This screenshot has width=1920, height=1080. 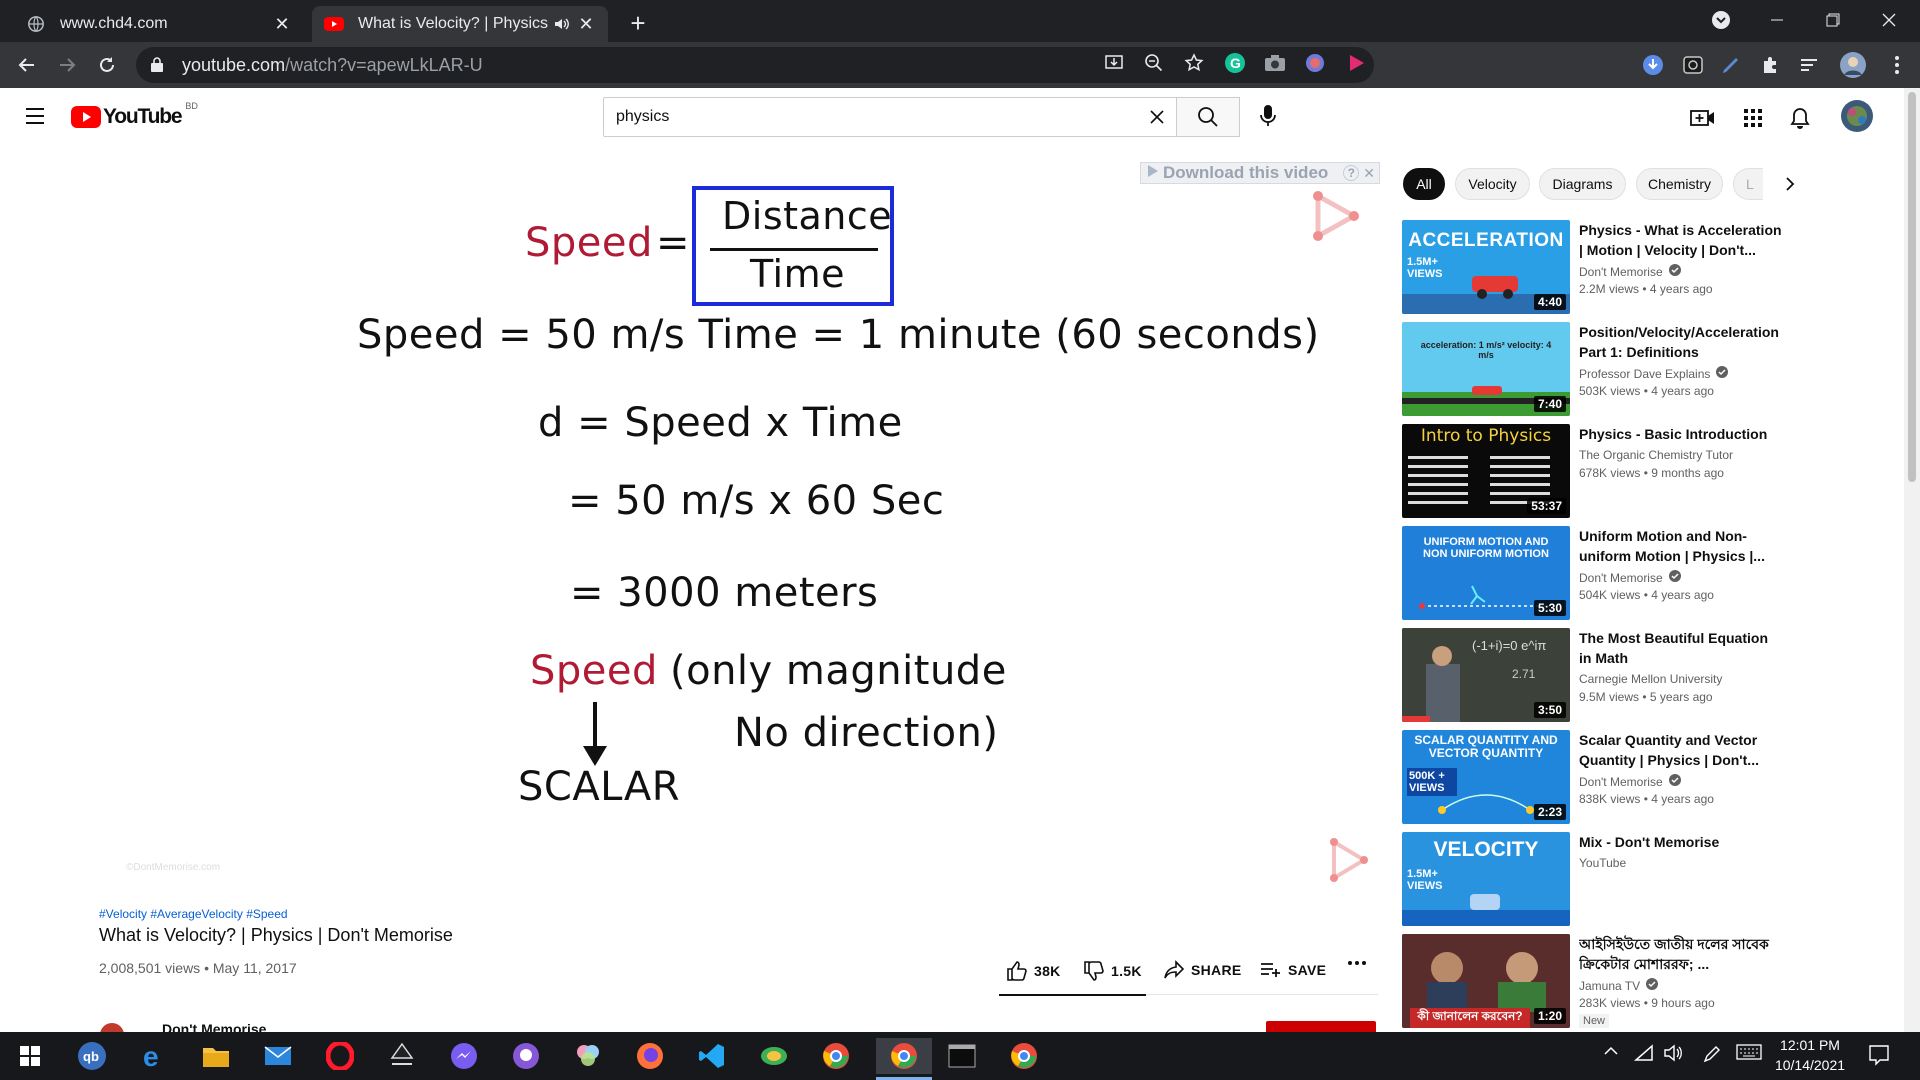 What do you see at coordinates (1486, 879) in the screenshot?
I see `video-thumbnail: VELOCITY 1.5M+ VIEWS` at bounding box center [1486, 879].